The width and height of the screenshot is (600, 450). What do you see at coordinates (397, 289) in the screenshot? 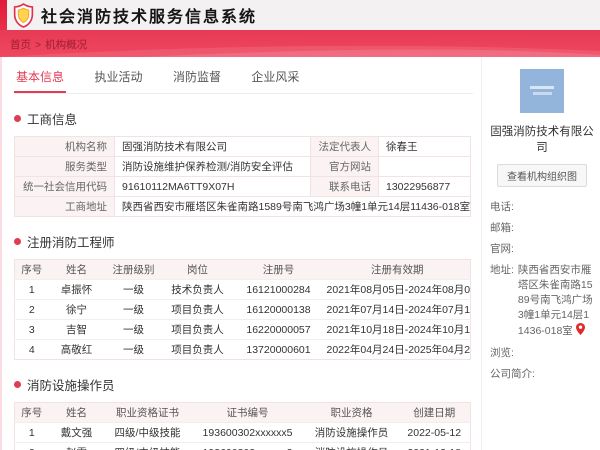
I see `table-cell: 2021年08月05日-2024年08月05日` at bounding box center [397, 289].